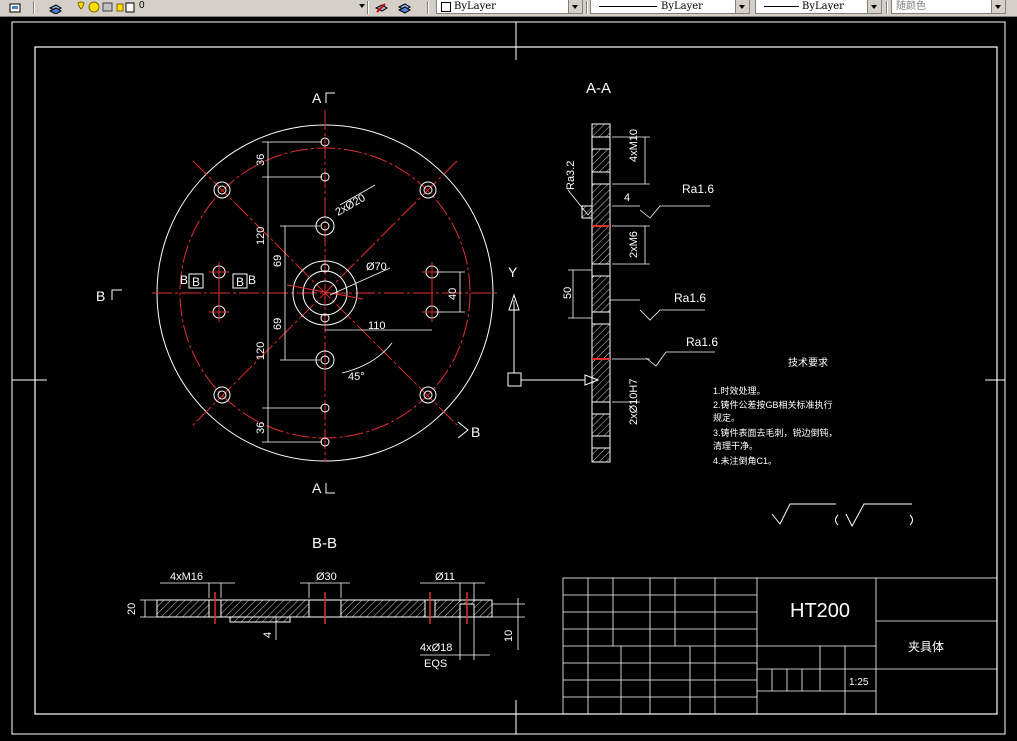 This screenshot has height=741, width=1017. Describe the element at coordinates (475, 432) in the screenshot. I see `cut-label-b-right: B` at that location.